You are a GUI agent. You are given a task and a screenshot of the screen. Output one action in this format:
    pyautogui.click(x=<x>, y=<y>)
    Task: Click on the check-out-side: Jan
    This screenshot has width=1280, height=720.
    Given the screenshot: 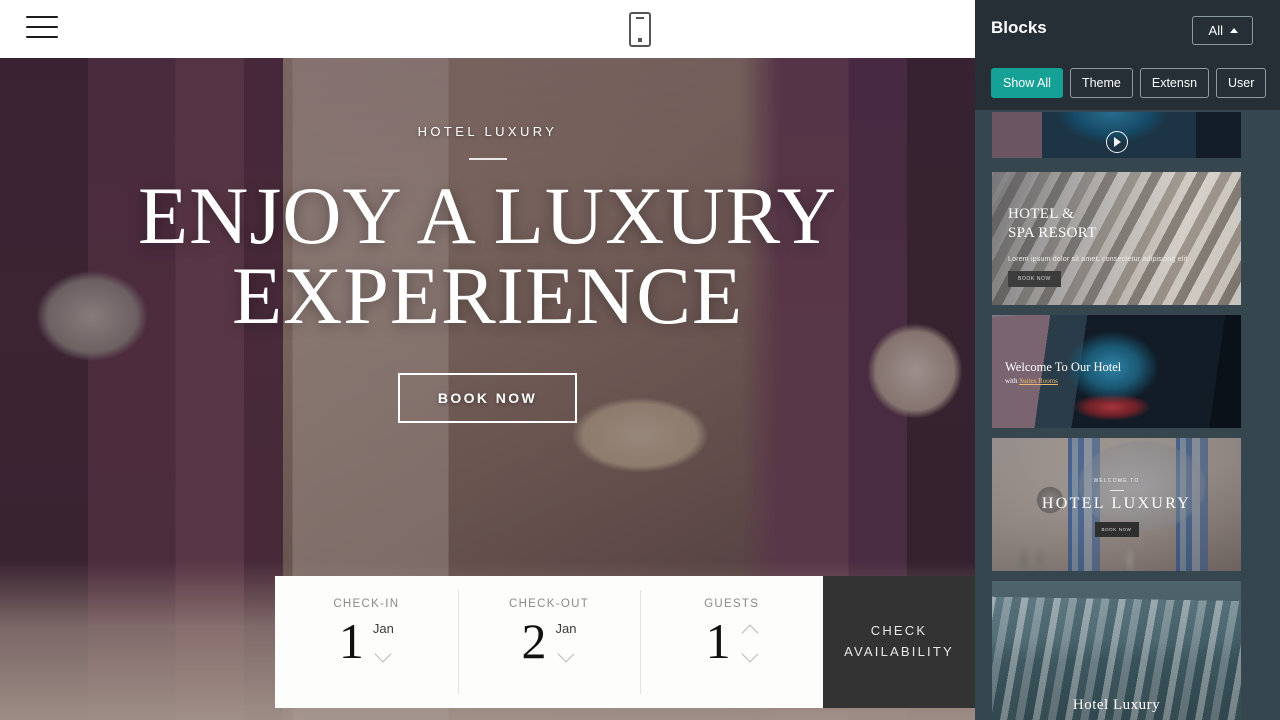 What is the action you would take?
    pyautogui.click(x=566, y=636)
    